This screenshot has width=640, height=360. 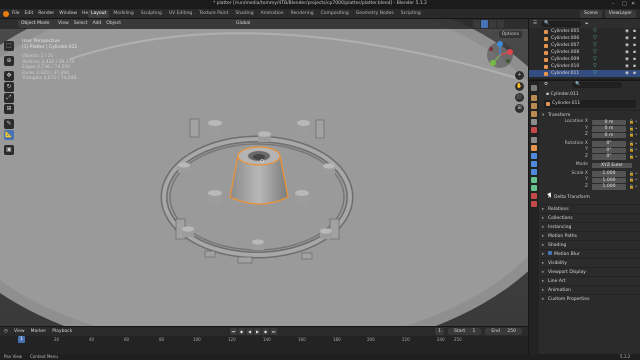 I want to click on rotation-y-field: 0°, so click(x=609, y=150).